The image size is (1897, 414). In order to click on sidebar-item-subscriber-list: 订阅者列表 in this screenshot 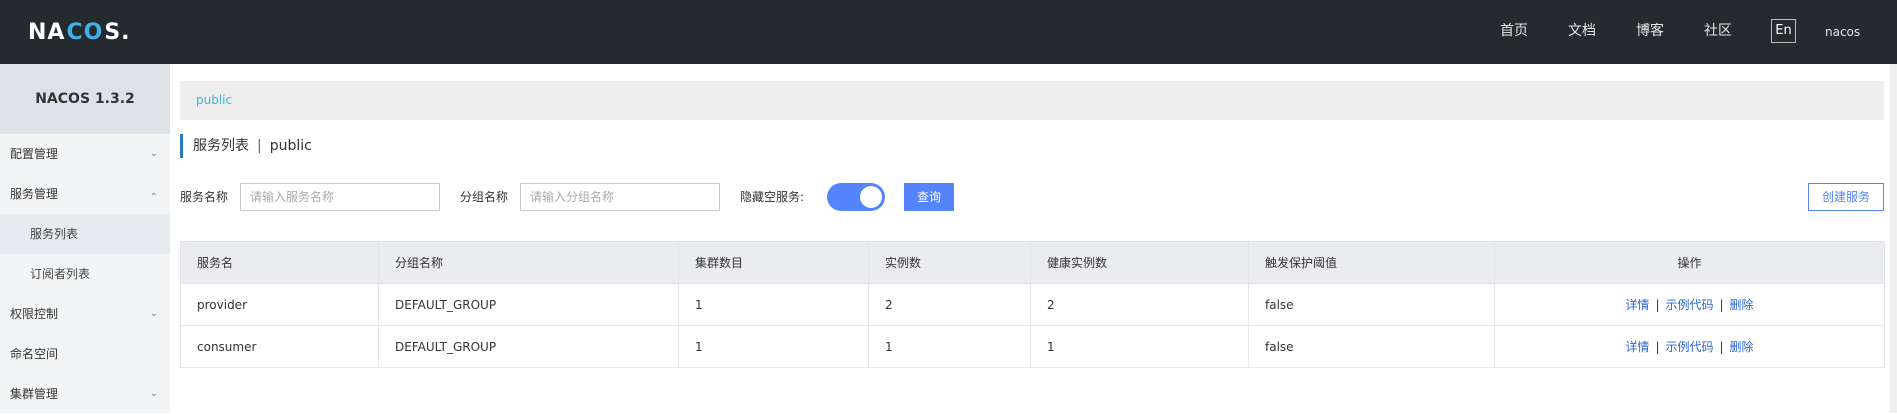, I will do `click(85, 274)`.